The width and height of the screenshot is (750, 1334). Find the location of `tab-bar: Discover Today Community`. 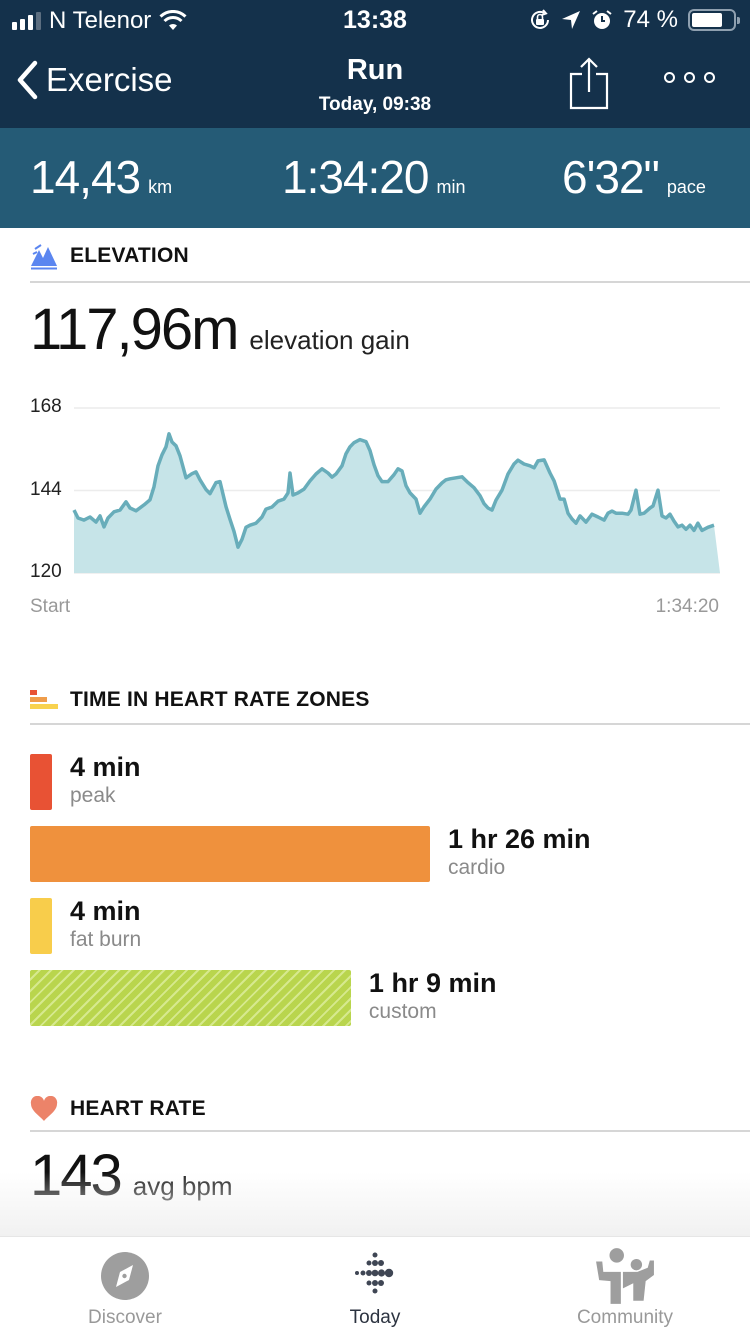

tab-bar: Discover Today Community is located at coordinates (375, 1285).